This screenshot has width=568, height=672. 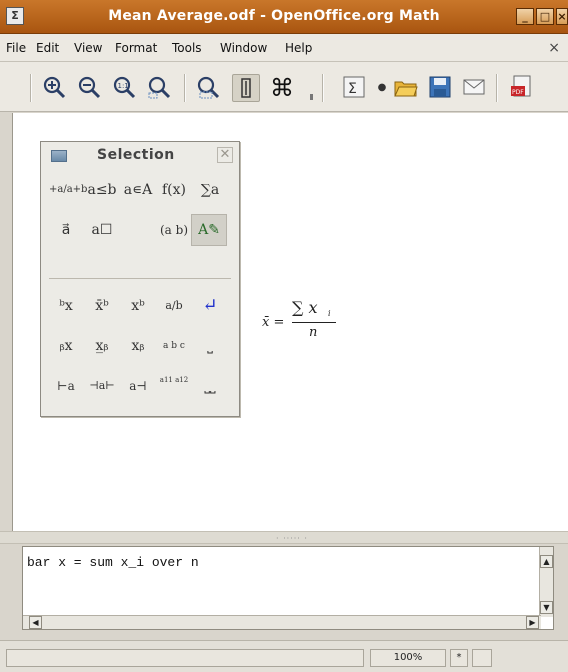 I want to click on operators-icon: ∑a, so click(x=210, y=190).